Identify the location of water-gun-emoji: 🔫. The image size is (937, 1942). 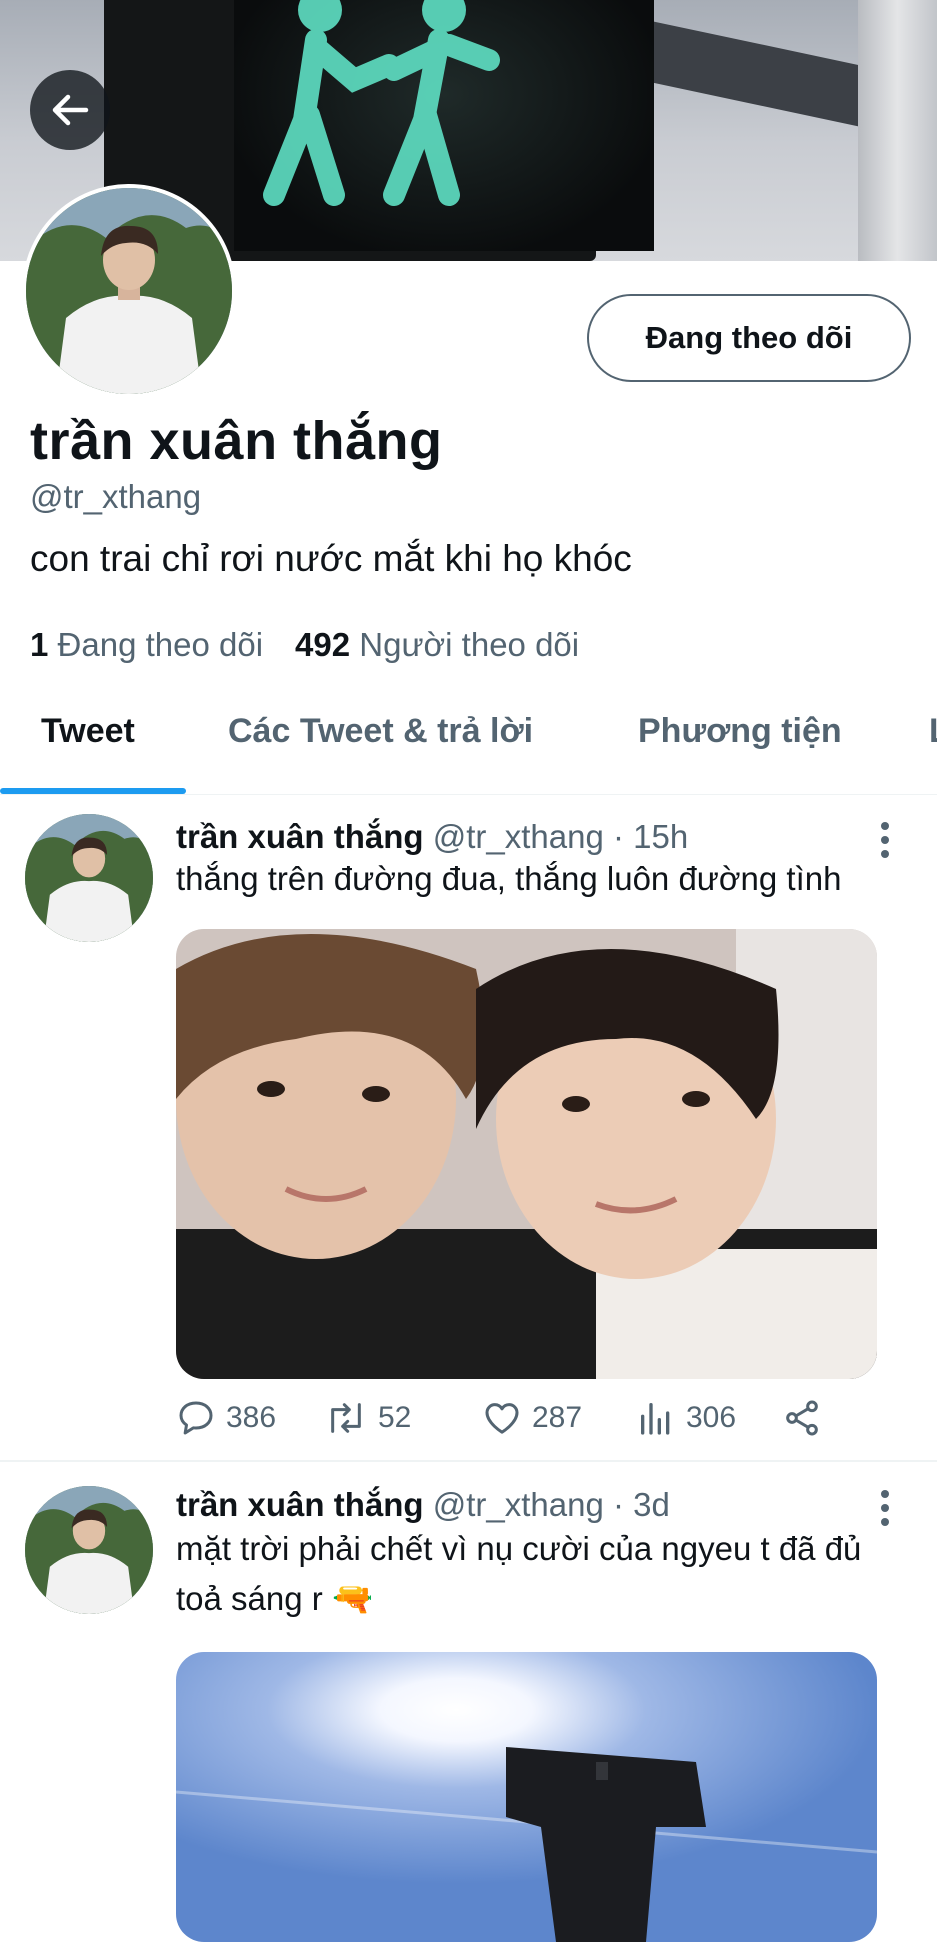
(352, 1598).